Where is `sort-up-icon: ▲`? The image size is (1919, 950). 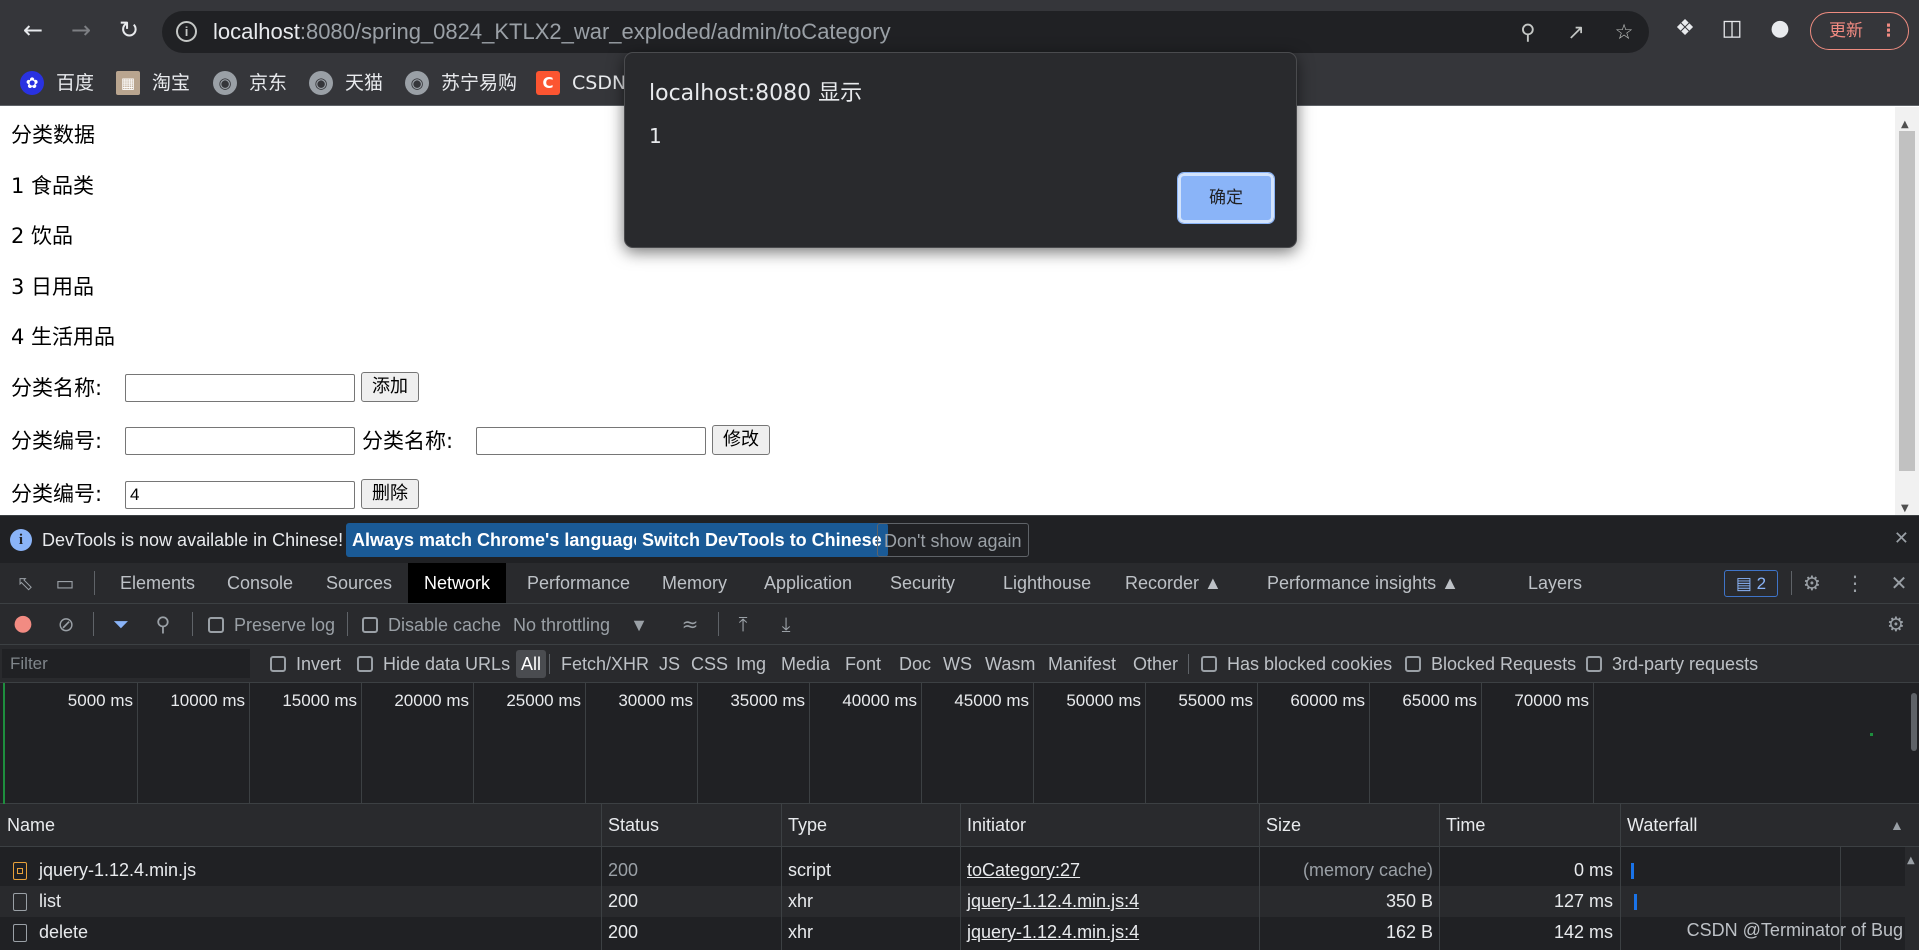 sort-up-icon: ▲ is located at coordinates (1893, 825).